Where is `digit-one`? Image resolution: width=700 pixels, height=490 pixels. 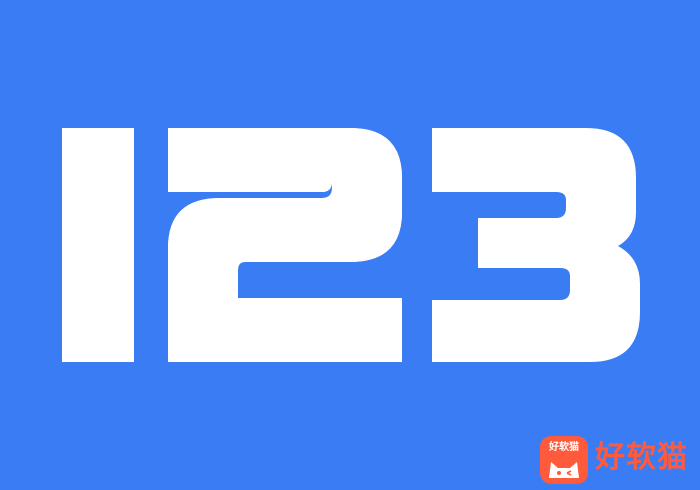
digit-one is located at coordinates (98, 245).